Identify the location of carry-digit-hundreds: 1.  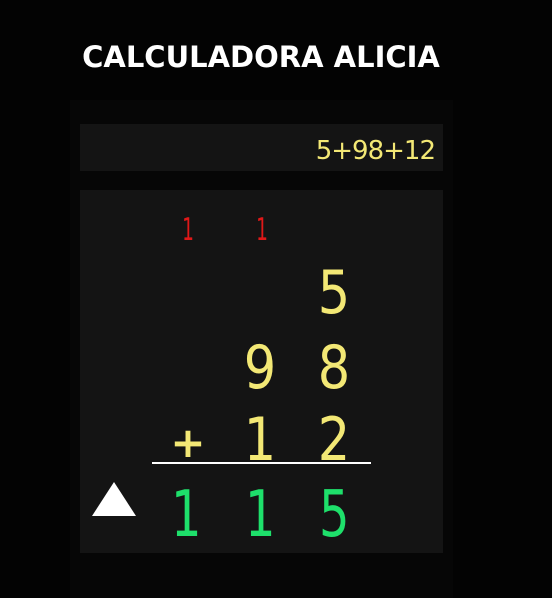
(188, 230).